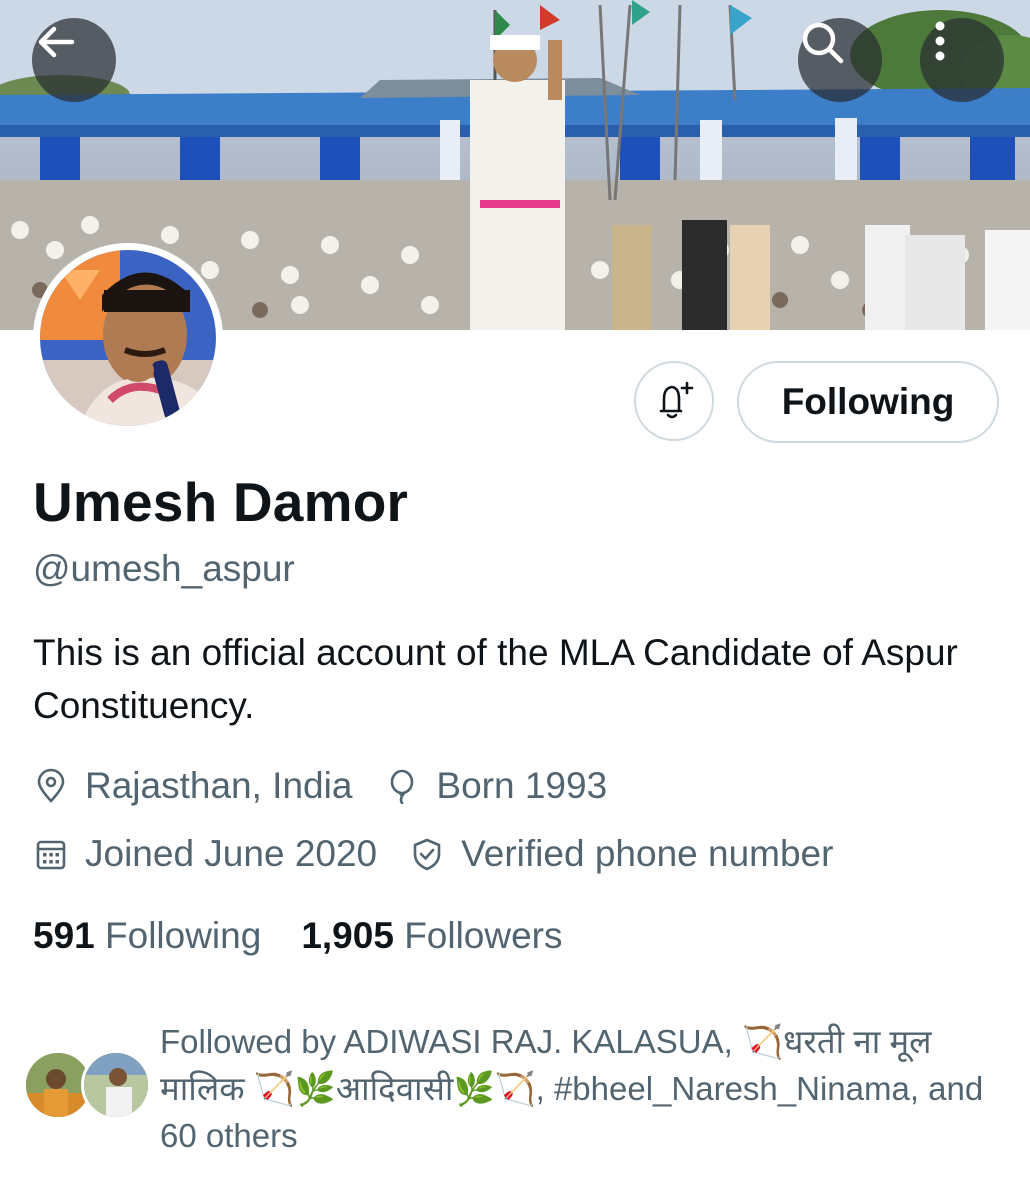 The height and width of the screenshot is (1200, 1030). I want to click on location-item: Rajasthan, India, so click(192, 786).